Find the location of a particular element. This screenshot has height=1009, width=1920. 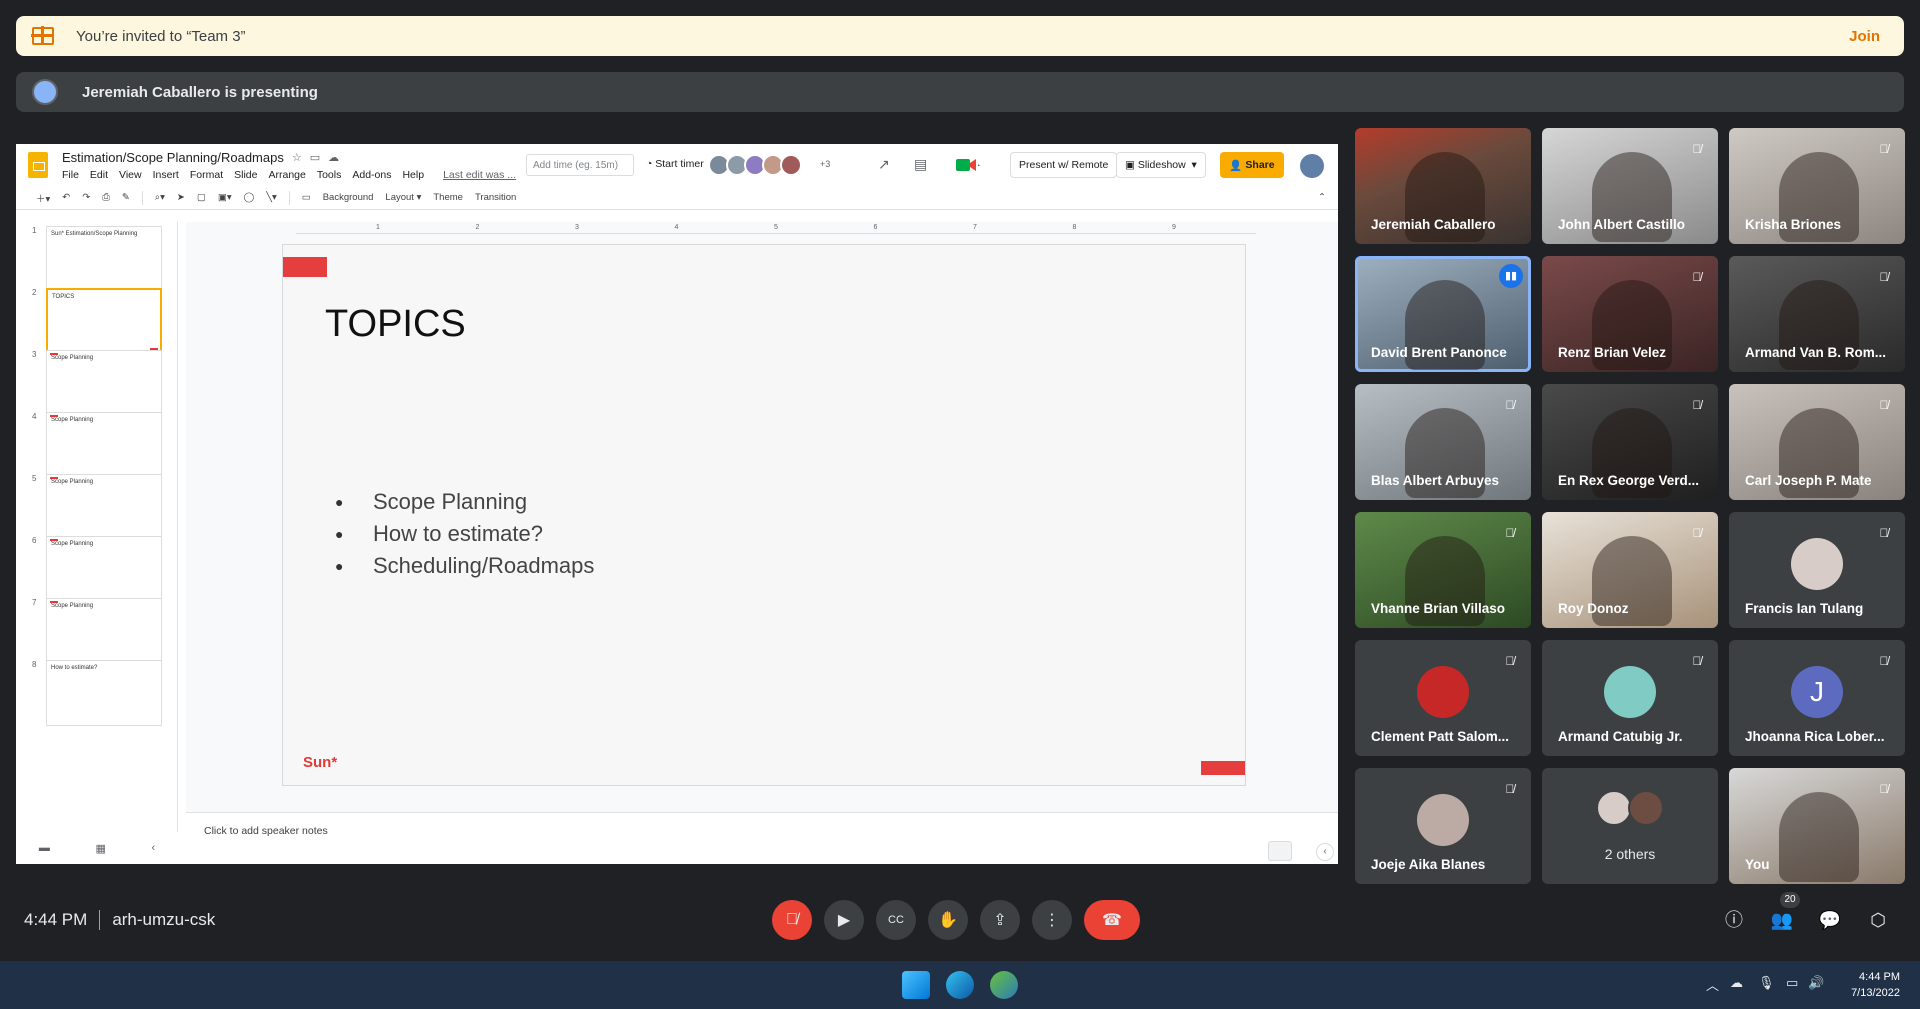

menu-view: View is located at coordinates (130, 175).